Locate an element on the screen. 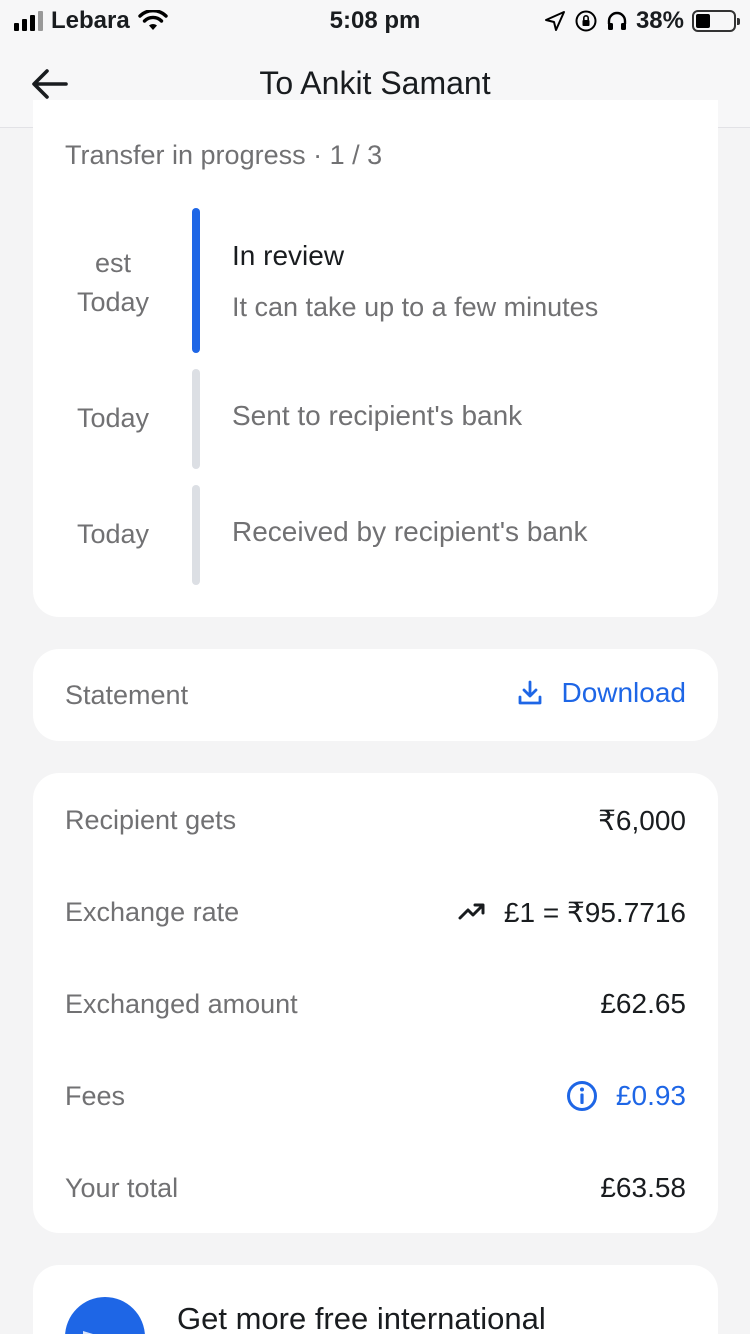 The height and width of the screenshot is (1334, 750). detail-row-exchanged-amount: Exchanged amount £62.65 is located at coordinates (375, 1004).